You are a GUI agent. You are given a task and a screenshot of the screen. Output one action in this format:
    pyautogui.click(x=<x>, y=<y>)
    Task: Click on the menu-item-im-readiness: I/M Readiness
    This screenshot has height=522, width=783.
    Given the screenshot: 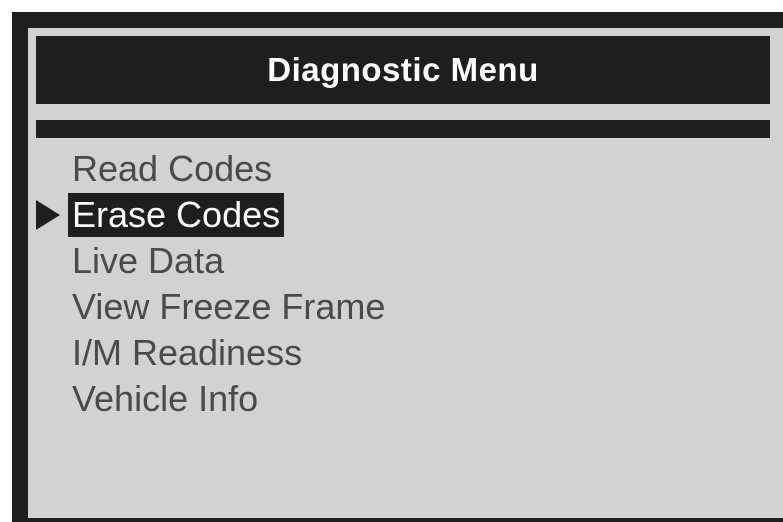 What is the action you would take?
    pyautogui.click(x=405, y=353)
    